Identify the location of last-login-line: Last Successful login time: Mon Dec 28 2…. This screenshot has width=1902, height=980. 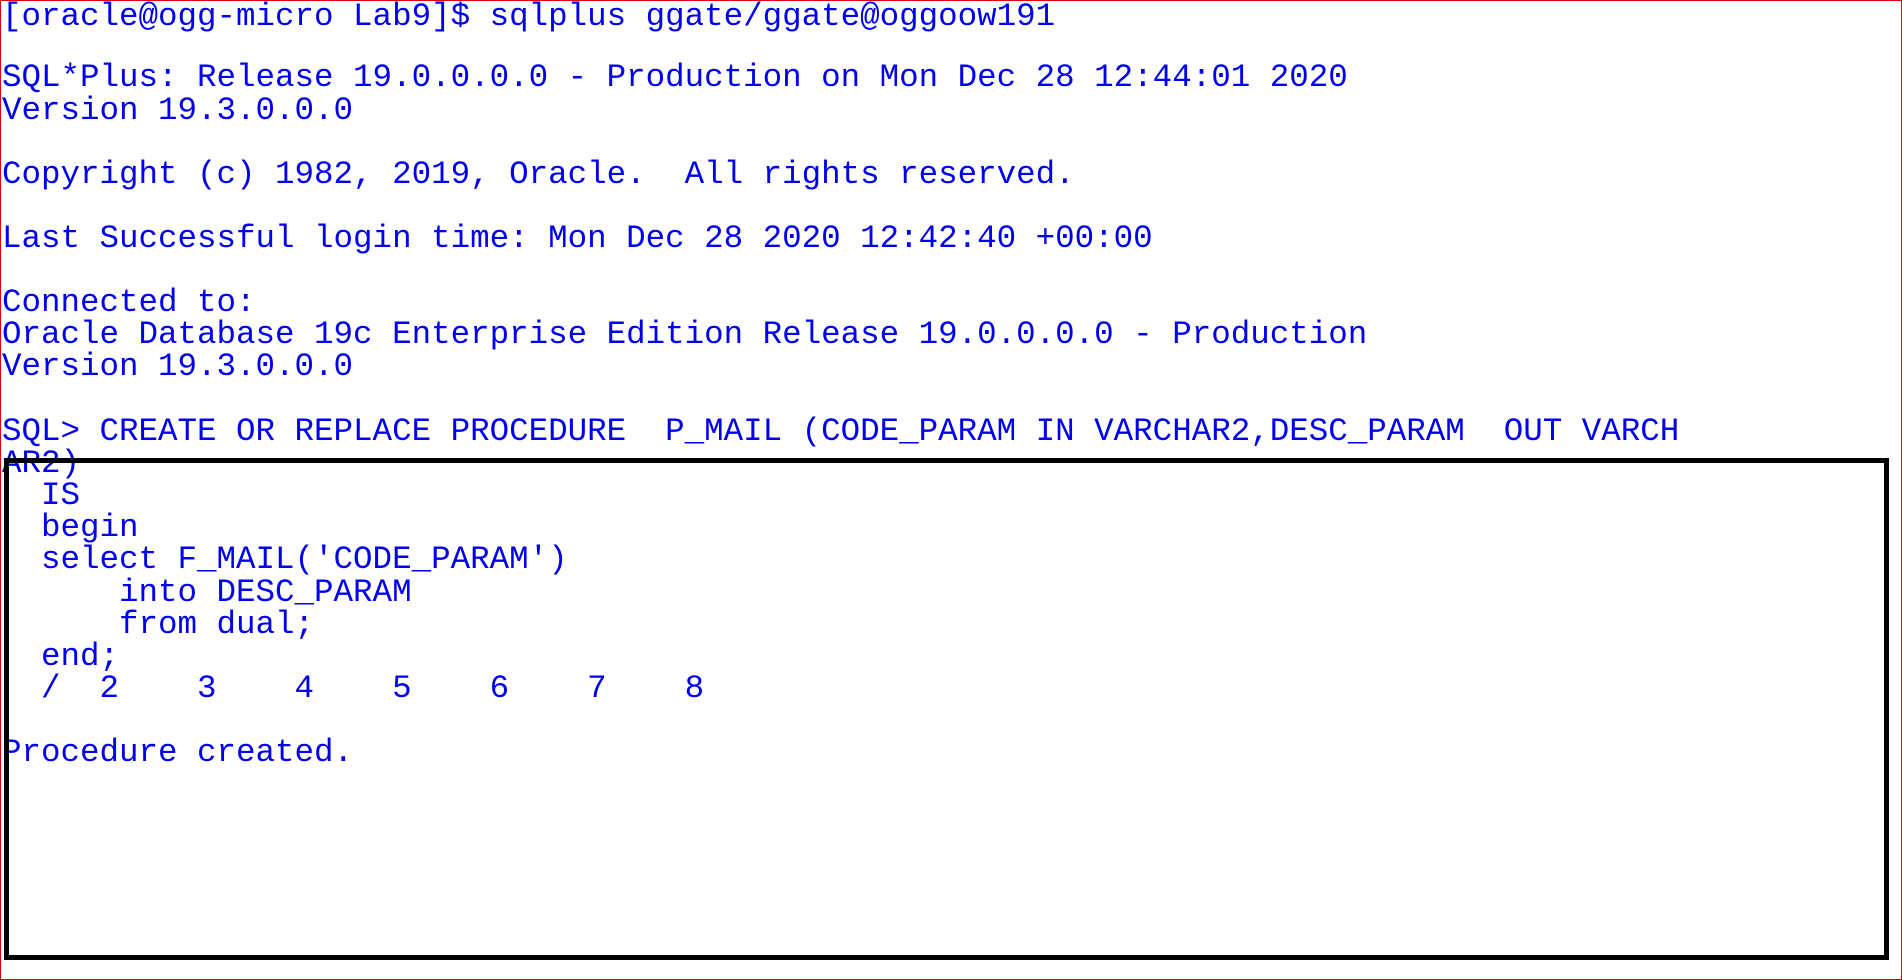
(577, 238).